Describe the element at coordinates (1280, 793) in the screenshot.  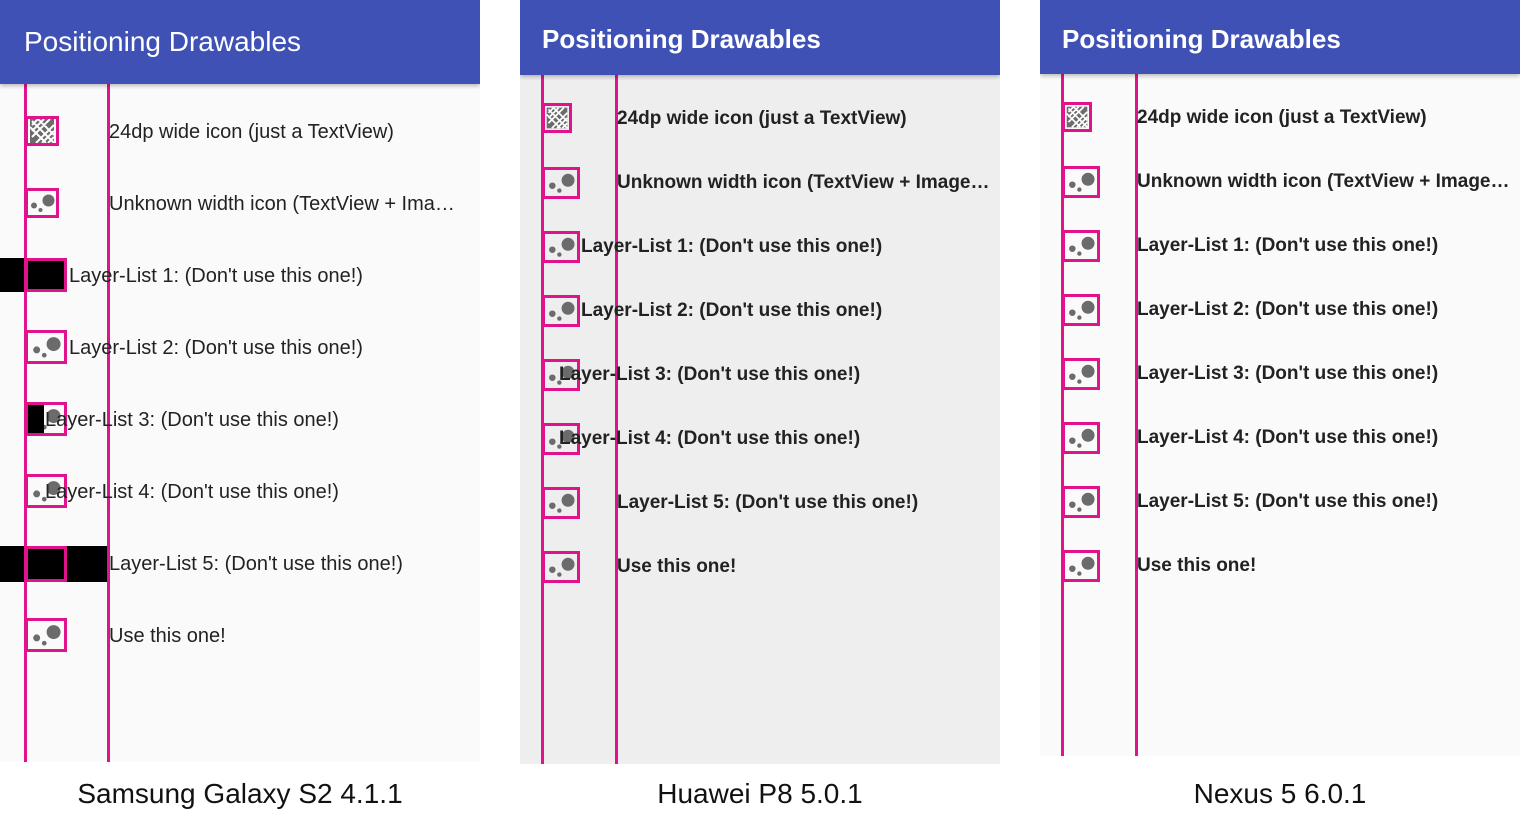
I see `device-caption: Nexus 5 6.0.1` at that location.